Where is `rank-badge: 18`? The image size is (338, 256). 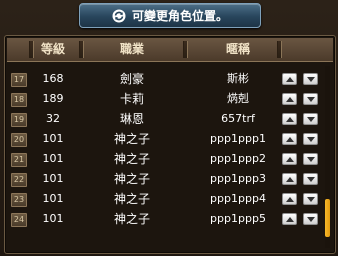
rank-badge: 18 is located at coordinates (19, 100).